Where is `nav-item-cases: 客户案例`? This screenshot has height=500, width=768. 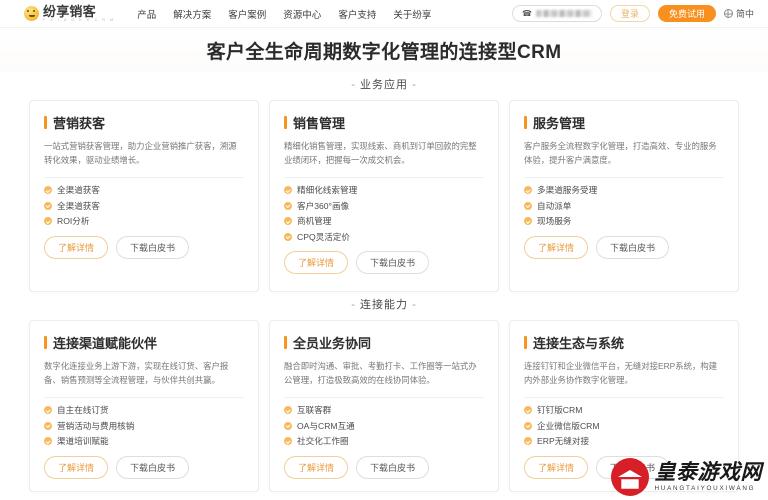 nav-item-cases: 客户案例 is located at coordinates (247, 14).